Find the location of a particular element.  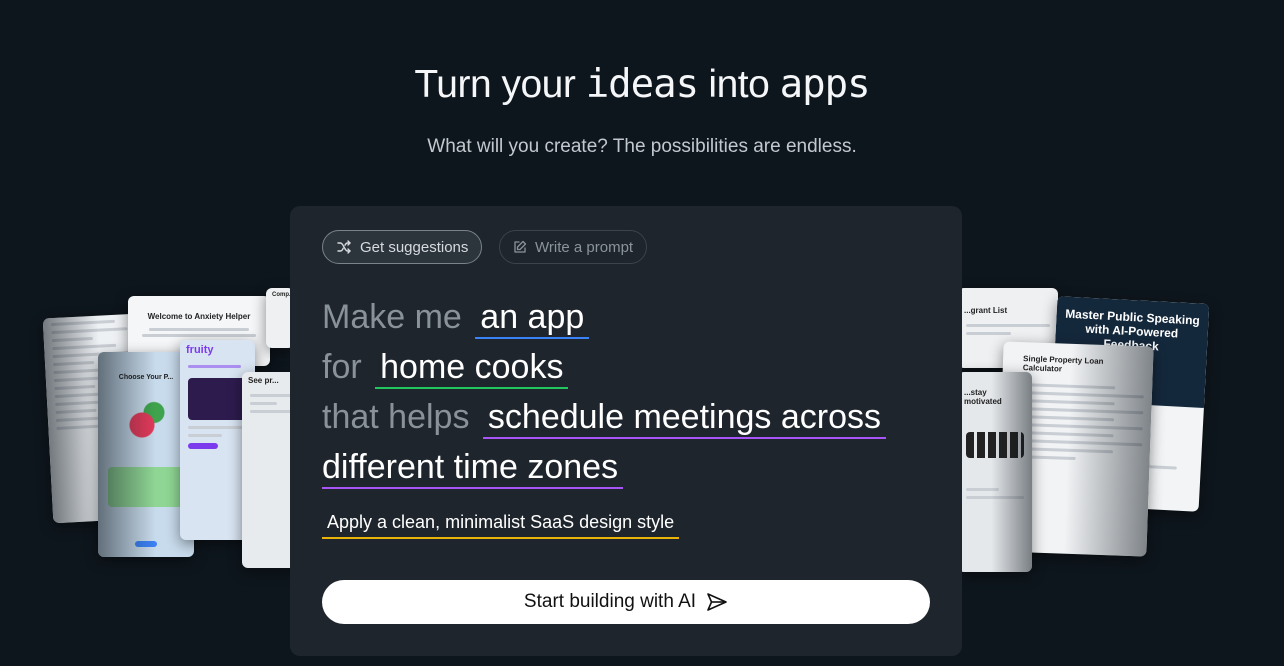

start-building-button: Start building with AI is located at coordinates (626, 602).